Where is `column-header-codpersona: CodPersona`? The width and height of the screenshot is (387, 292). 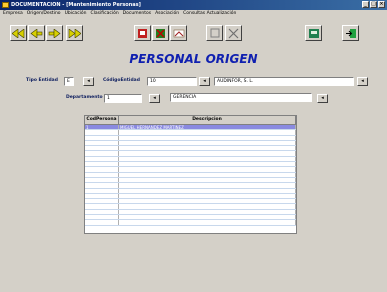
column-header-codpersona: CodPersona is located at coordinates (102, 120).